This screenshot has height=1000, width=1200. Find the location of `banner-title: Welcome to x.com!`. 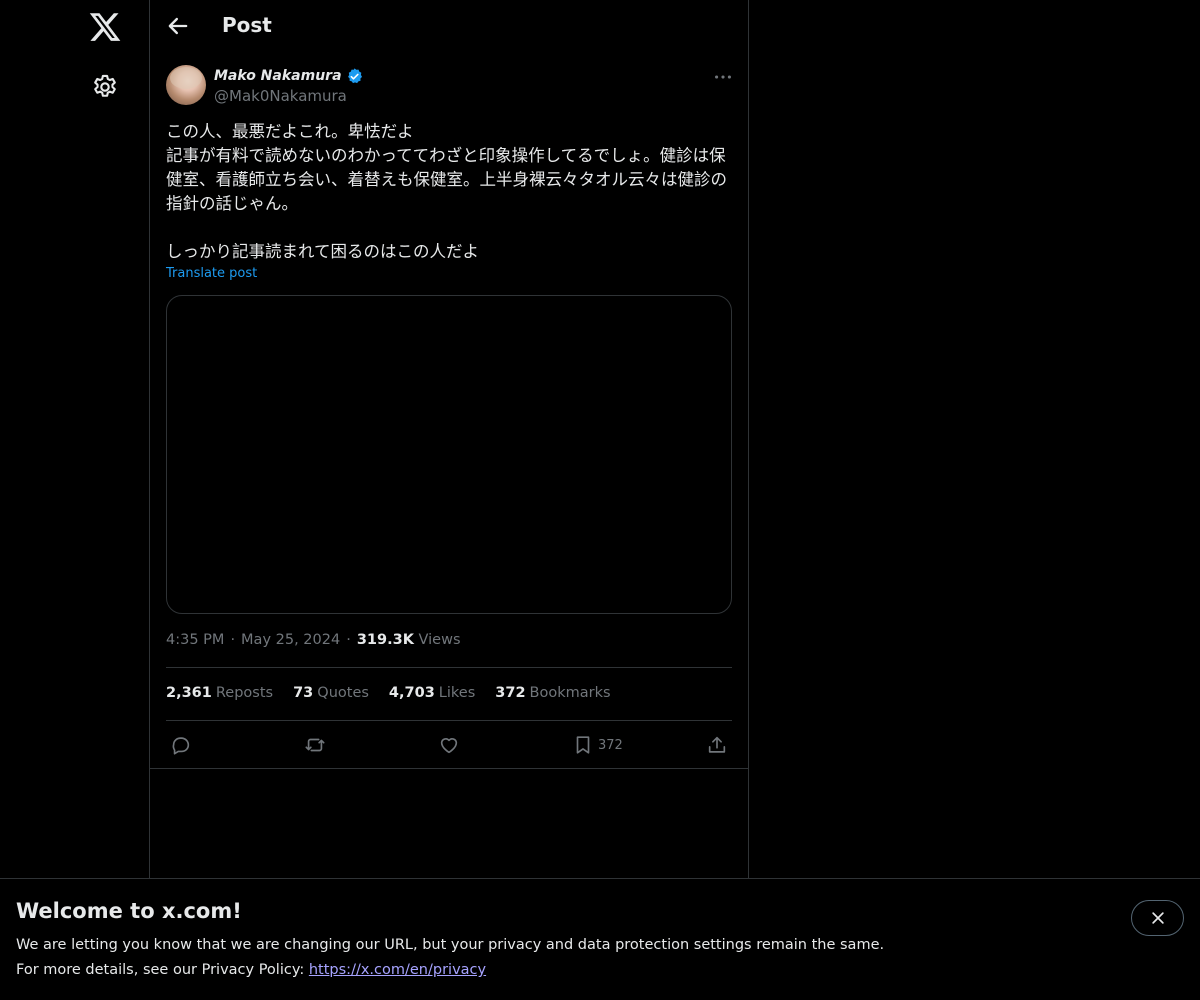

banner-title: Welcome to x.com! is located at coordinates (129, 911).